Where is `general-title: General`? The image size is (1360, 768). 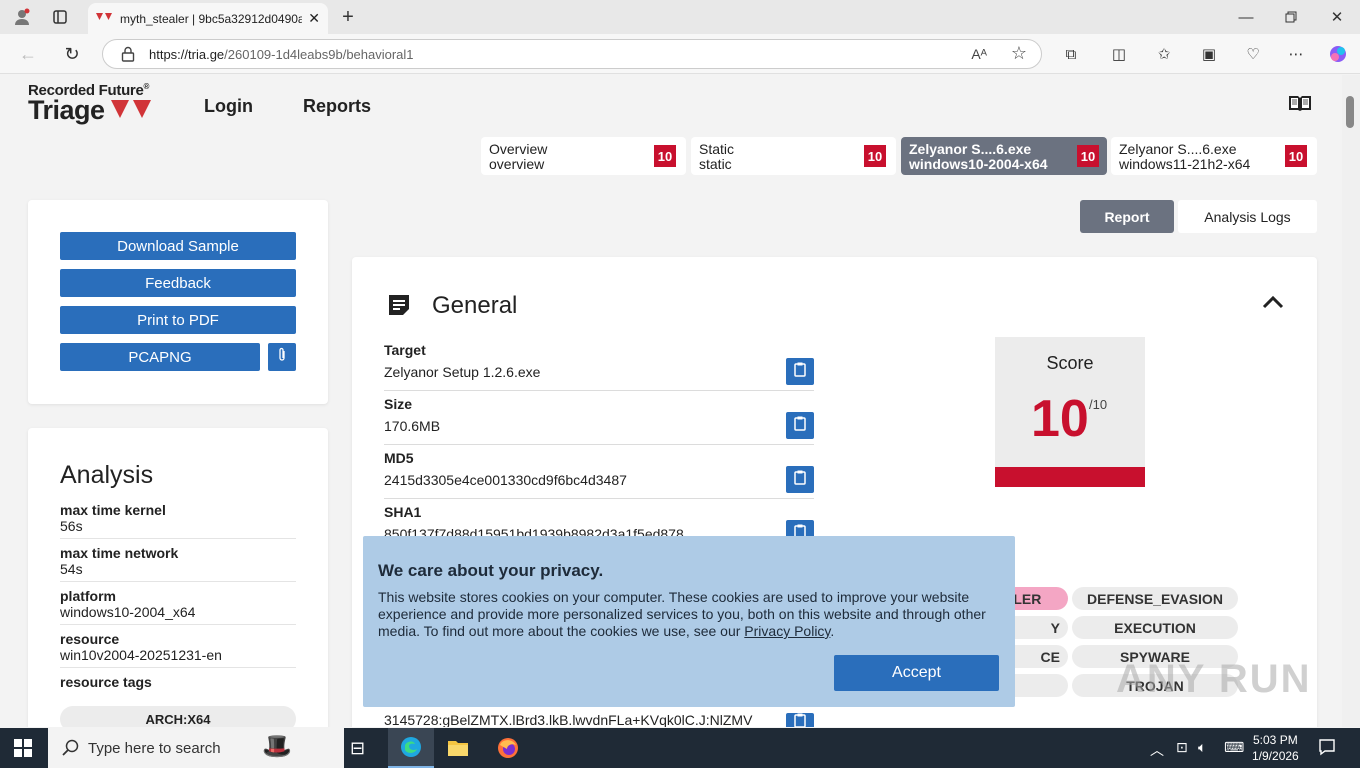 general-title: General is located at coordinates (475, 305).